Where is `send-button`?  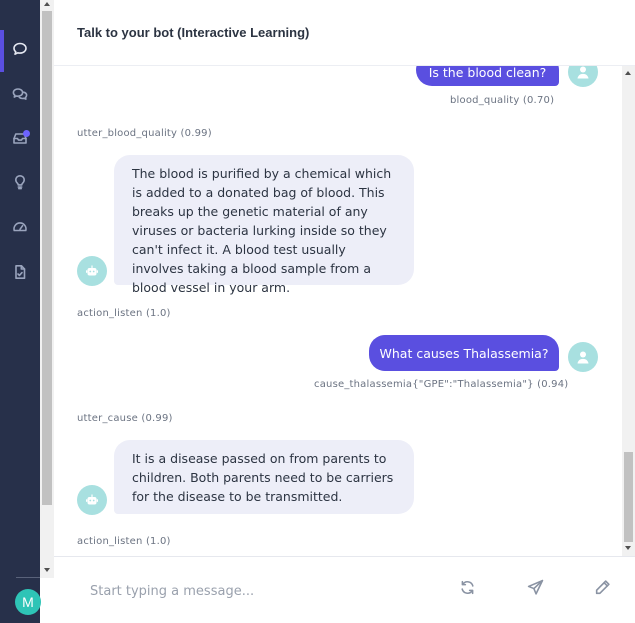
send-button is located at coordinates (535, 590).